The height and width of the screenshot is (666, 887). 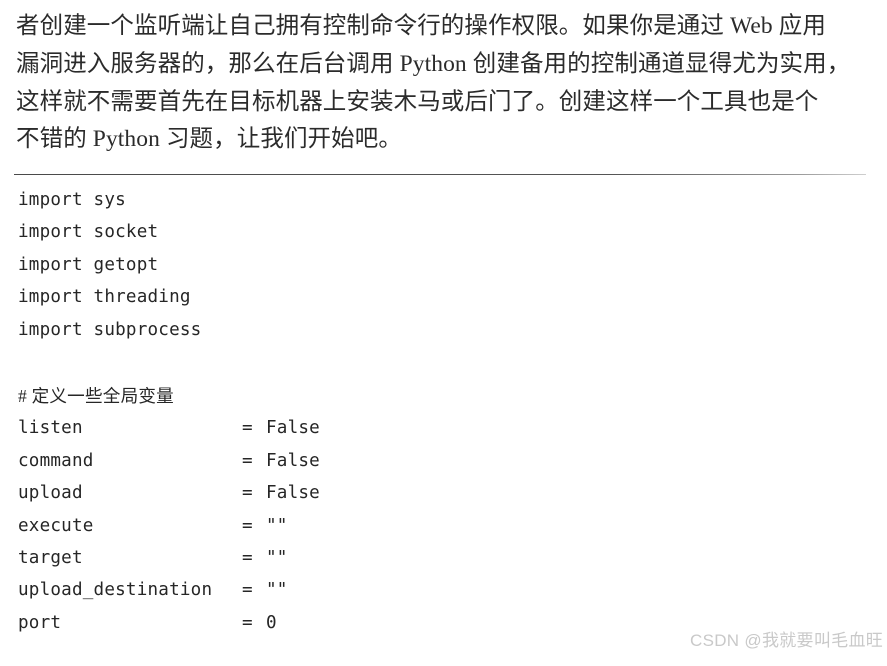 What do you see at coordinates (50, 493) in the screenshot?
I see `variable-name: upload` at bounding box center [50, 493].